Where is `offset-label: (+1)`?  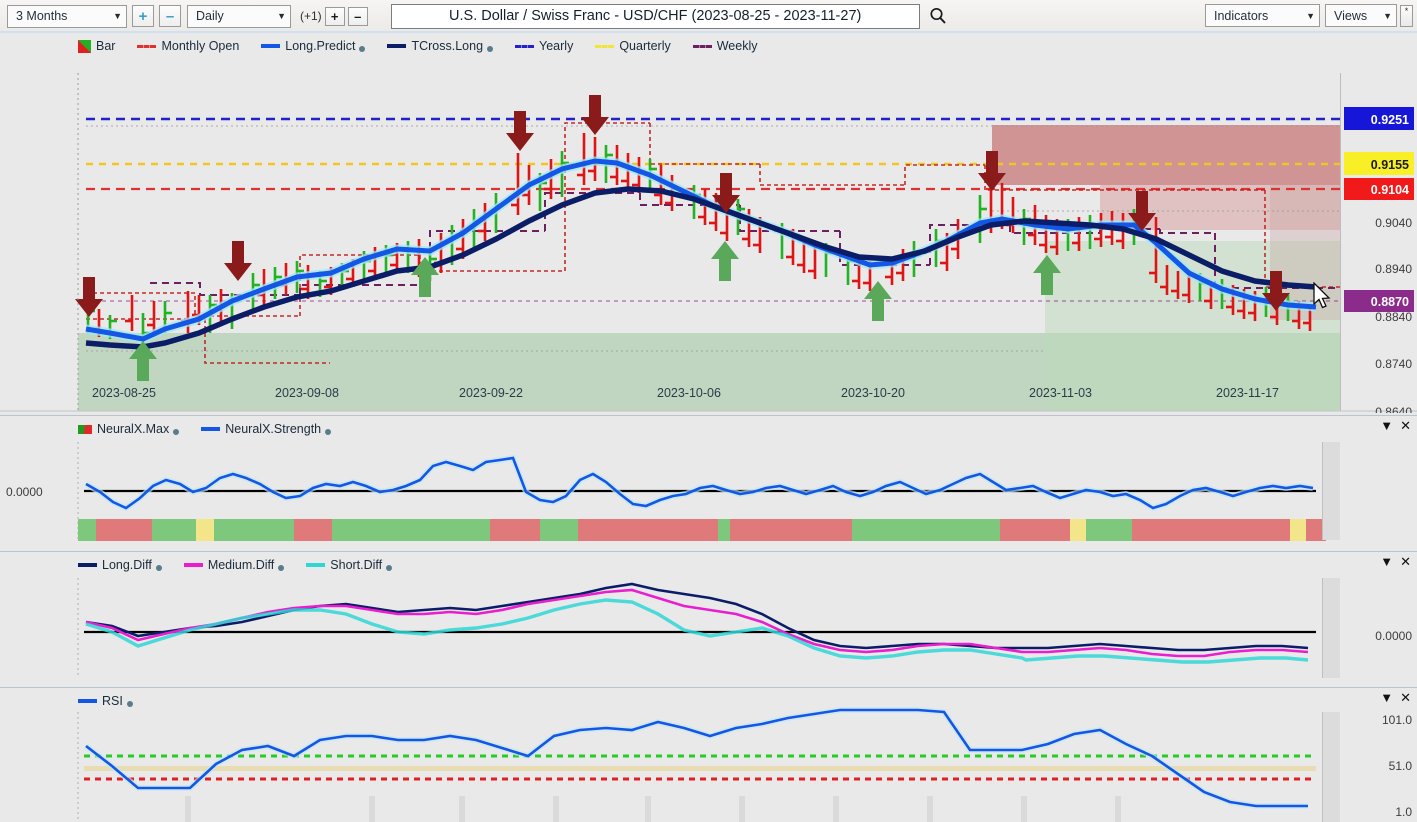 offset-label: (+1) is located at coordinates (311, 16).